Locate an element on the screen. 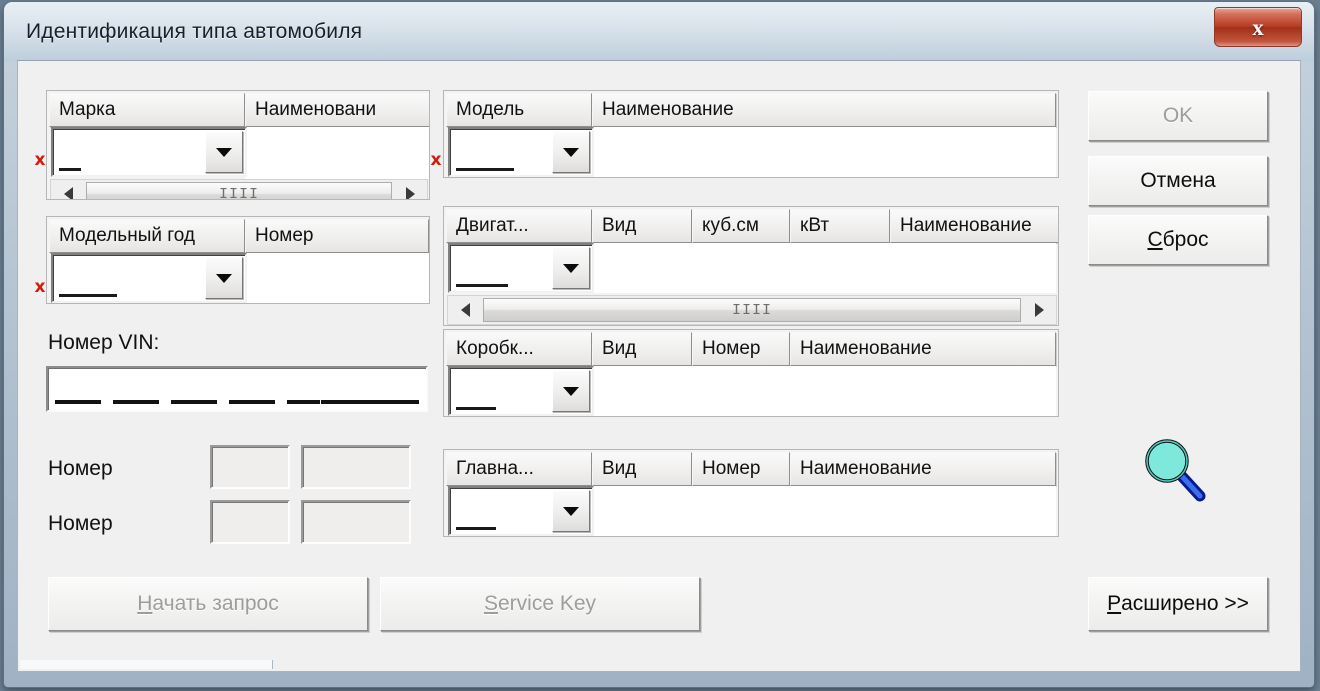 Image resolution: width=1320 pixels, height=691 pixels. service-key-accel: S is located at coordinates (490, 603).